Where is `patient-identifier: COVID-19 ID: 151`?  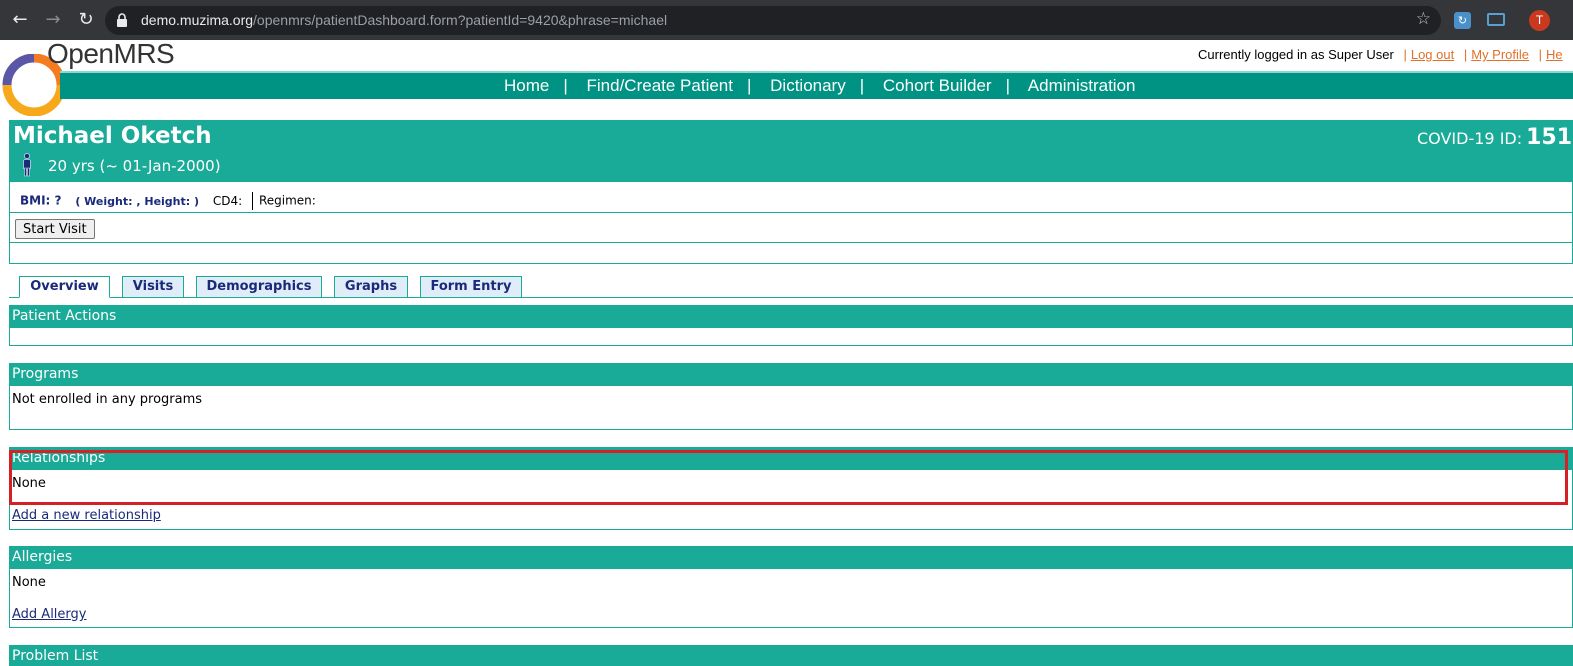 patient-identifier: COVID-19 ID: 151 is located at coordinates (1495, 137).